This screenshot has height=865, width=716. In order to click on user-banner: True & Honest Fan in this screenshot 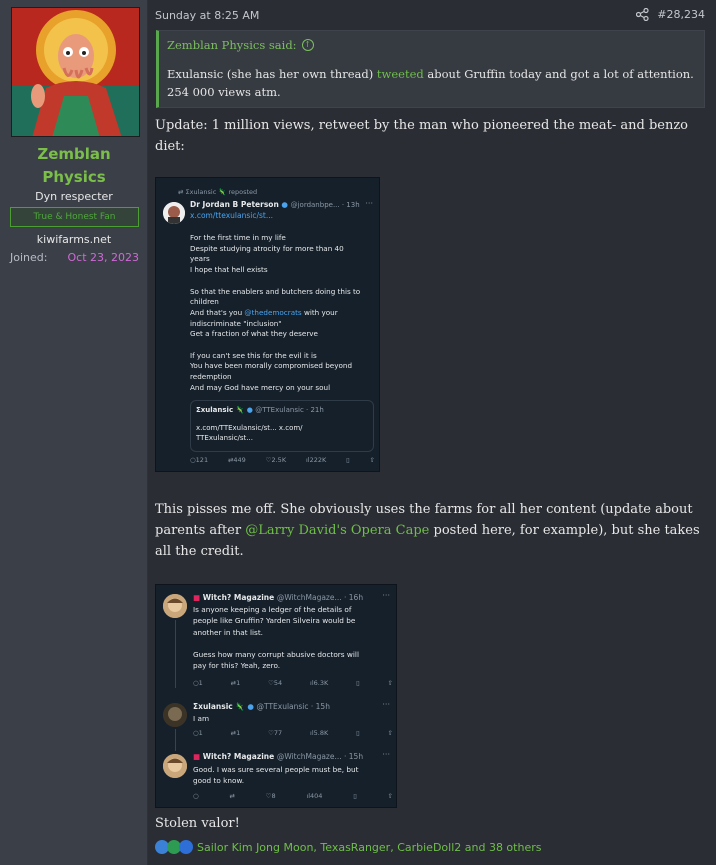, I will do `click(74, 217)`.